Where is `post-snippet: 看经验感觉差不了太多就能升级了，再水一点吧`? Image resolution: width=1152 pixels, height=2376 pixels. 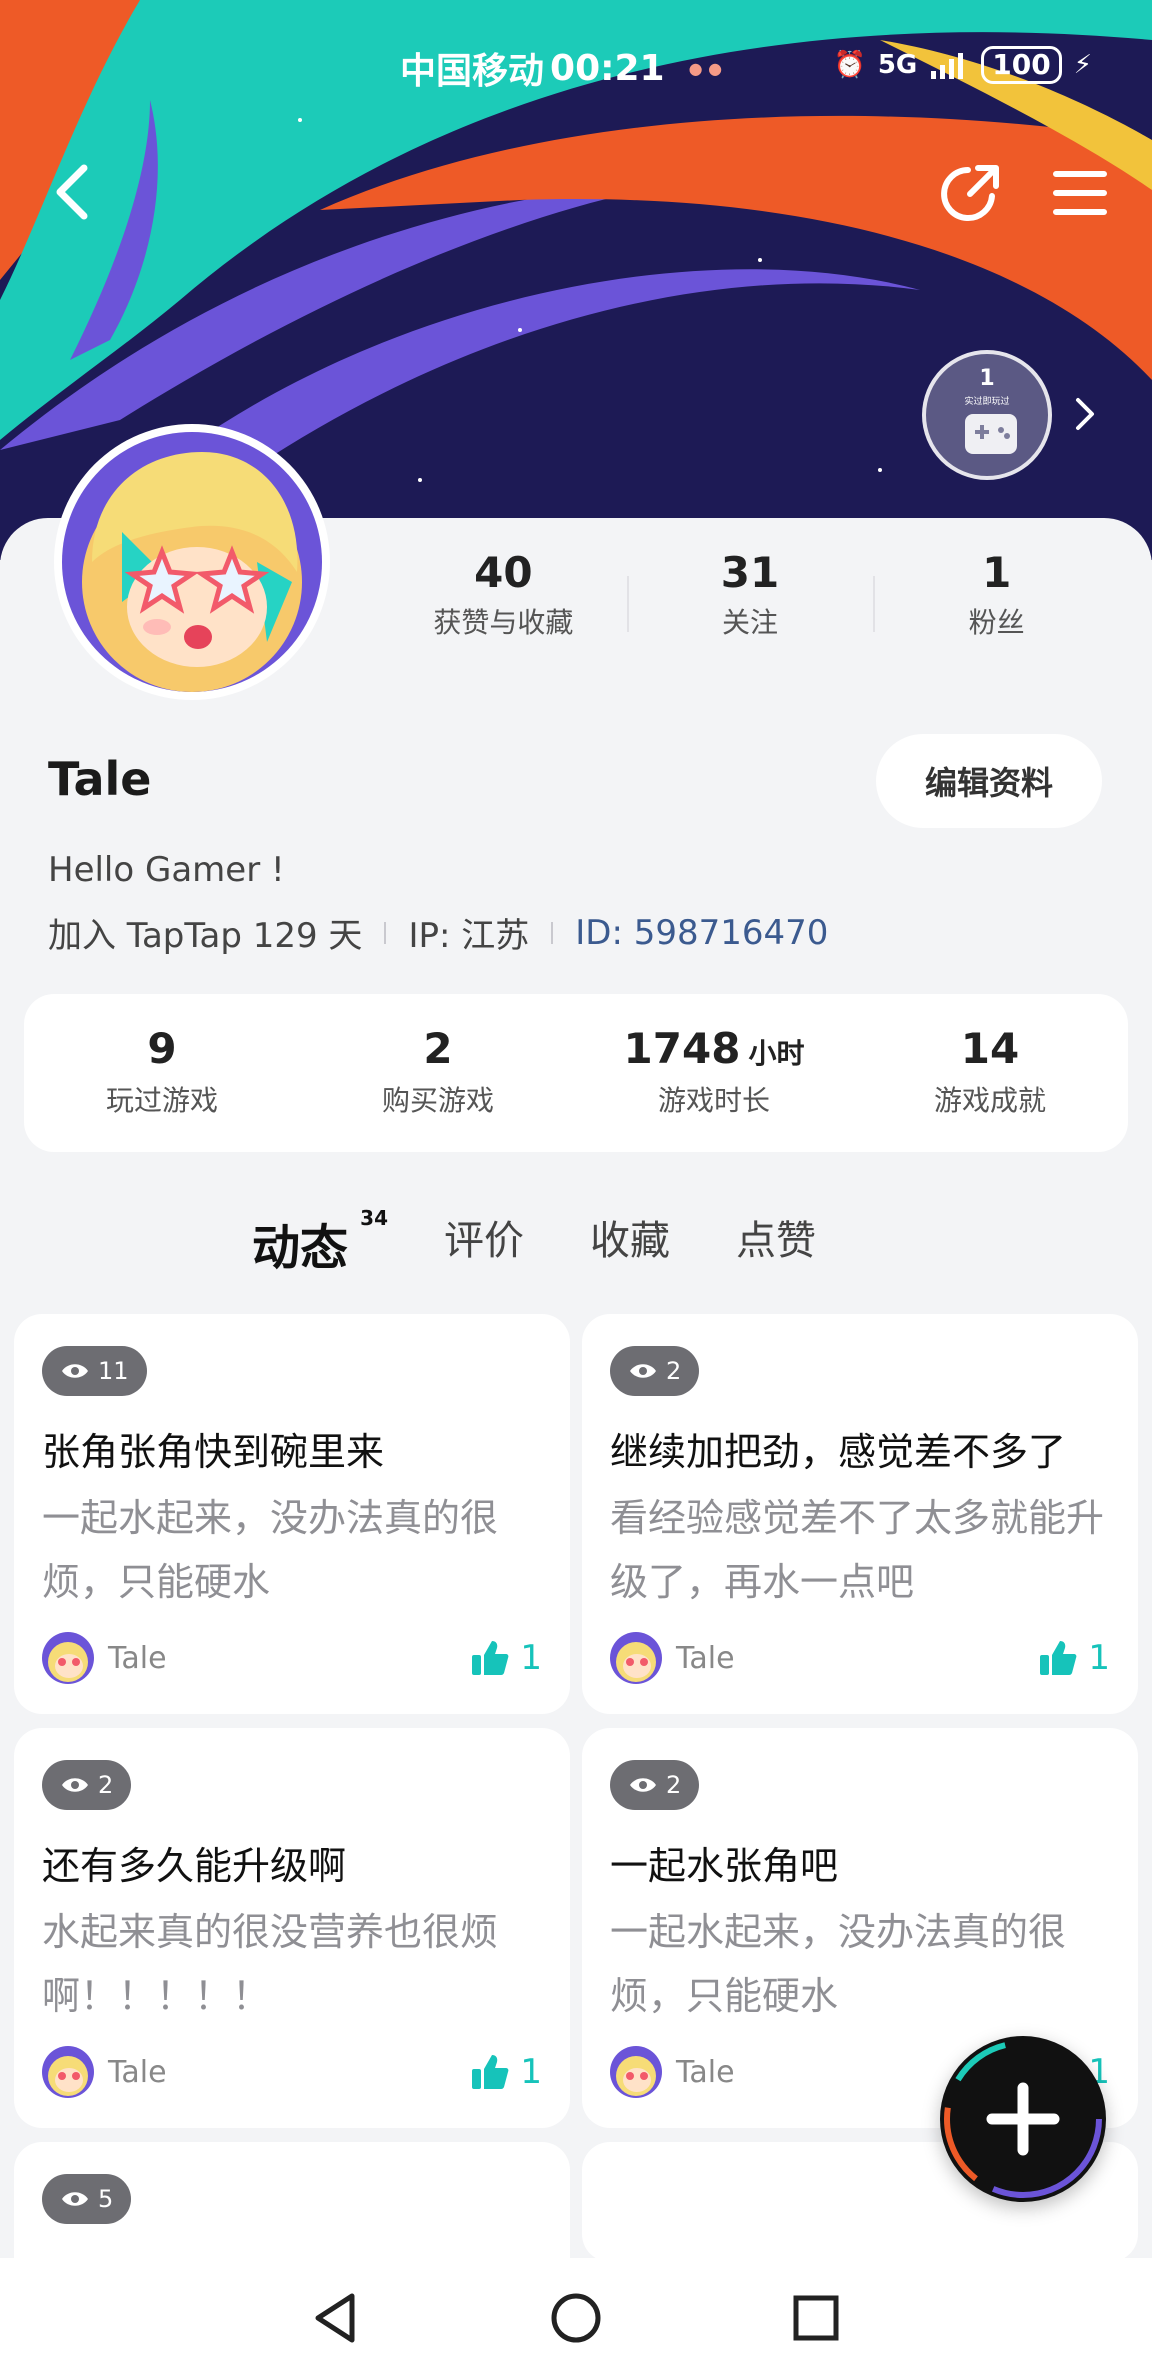
post-snippet: 看经验感觉差不了太多就能升级了，再水一点吧 is located at coordinates (857, 1550).